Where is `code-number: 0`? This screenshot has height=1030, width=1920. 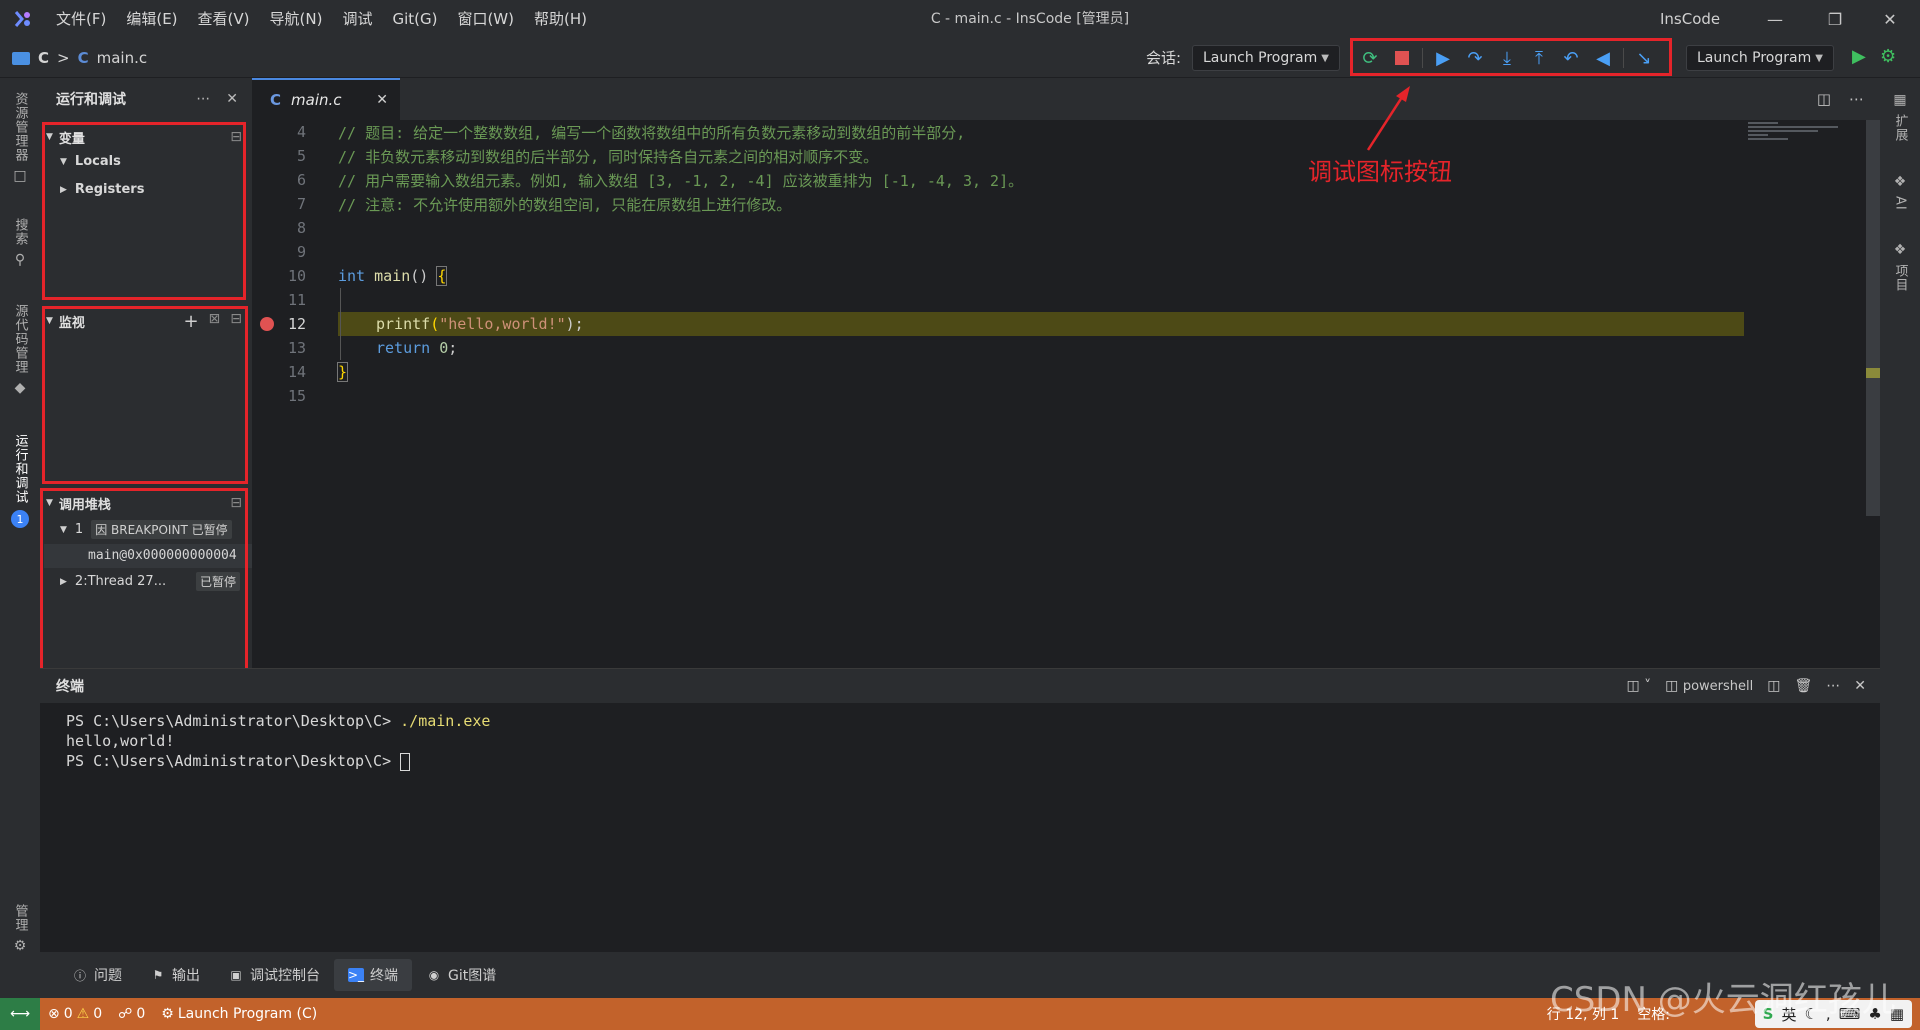 code-number: 0 is located at coordinates (444, 348).